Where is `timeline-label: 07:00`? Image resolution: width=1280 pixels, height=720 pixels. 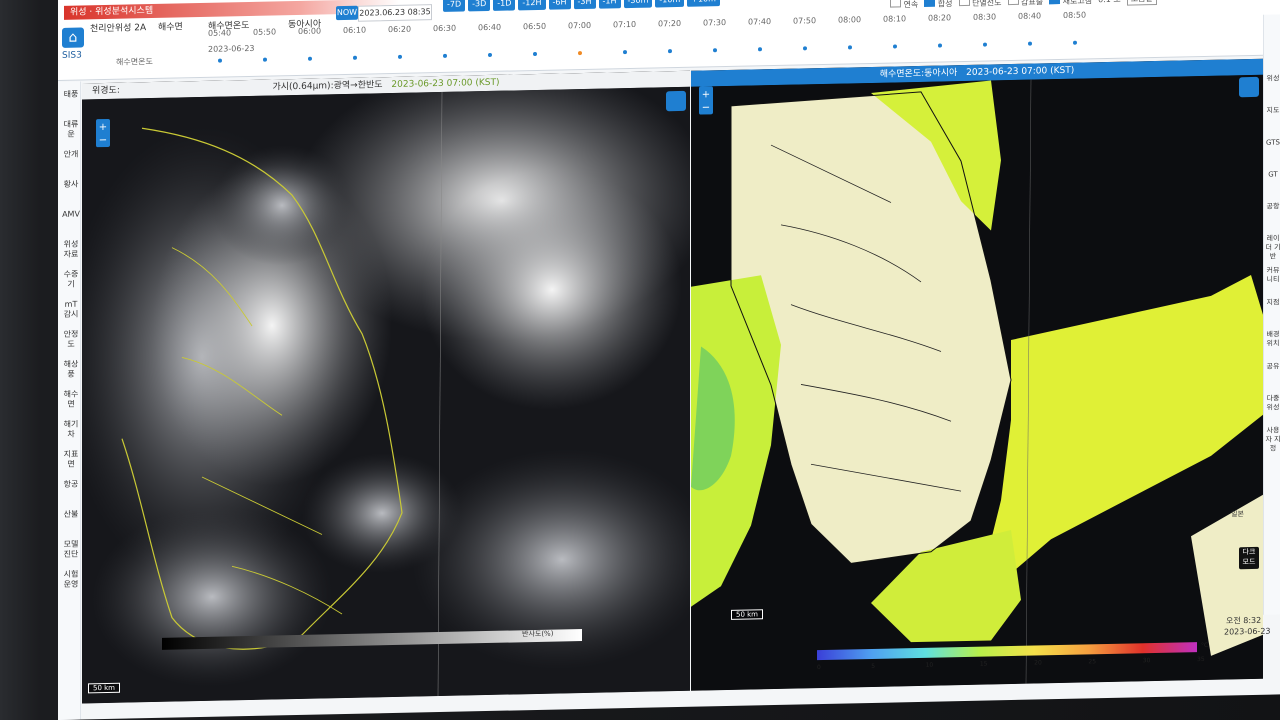
timeline-label: 07:00 is located at coordinates (580, 25).